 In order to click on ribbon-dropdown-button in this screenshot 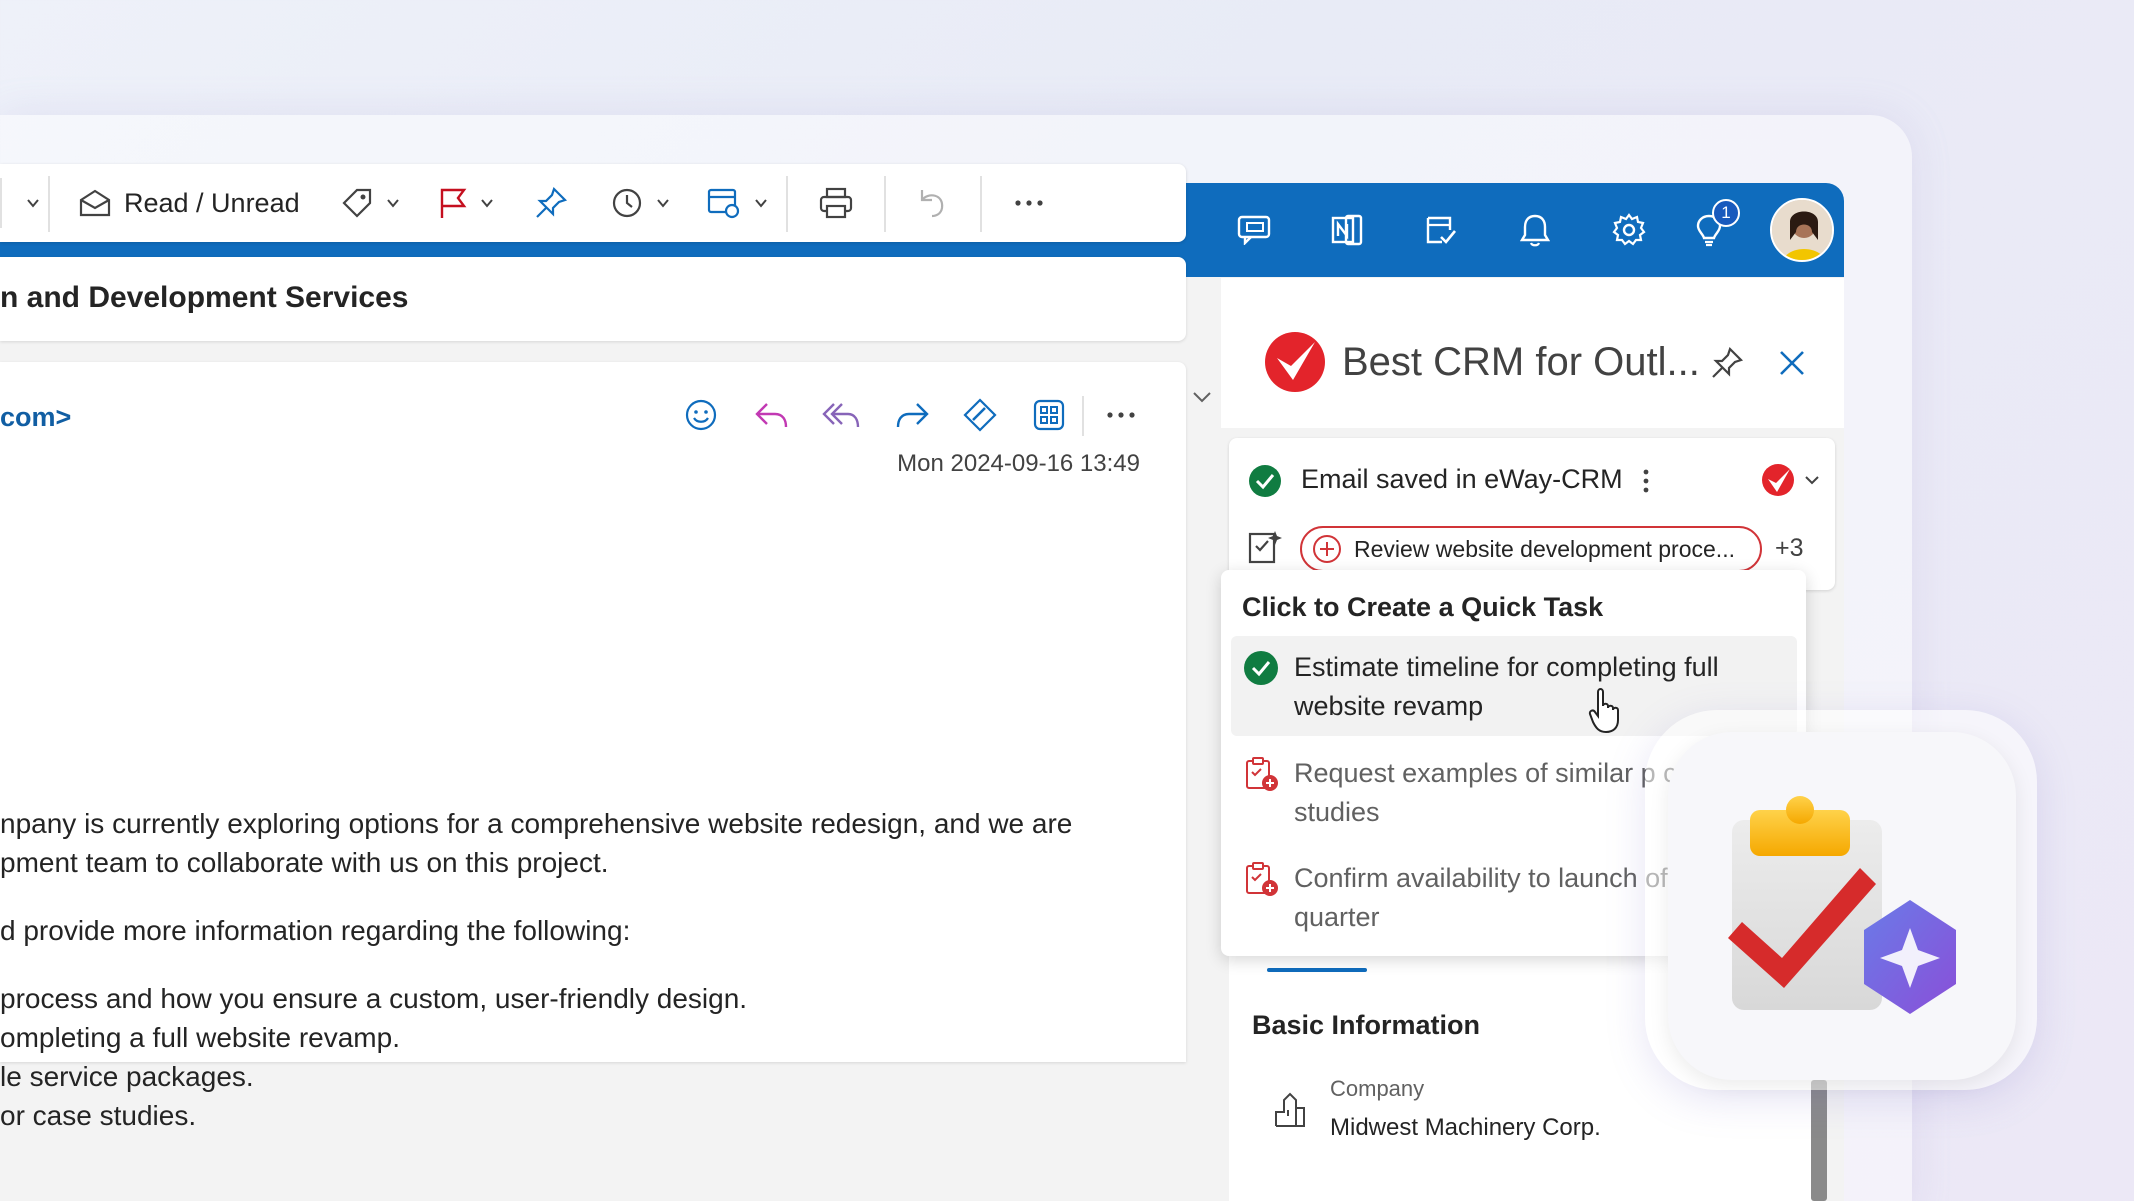, I will do `click(20, 203)`.